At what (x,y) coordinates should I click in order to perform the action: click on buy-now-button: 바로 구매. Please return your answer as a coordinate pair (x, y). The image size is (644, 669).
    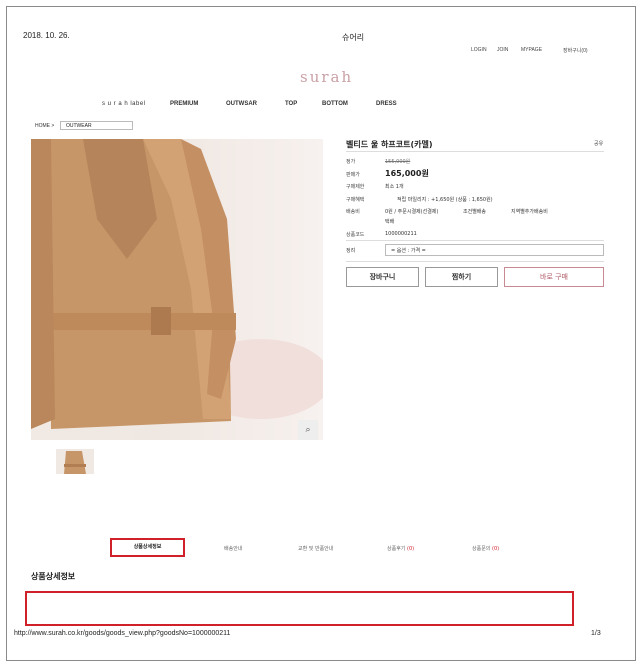
    Looking at the image, I should click on (554, 277).